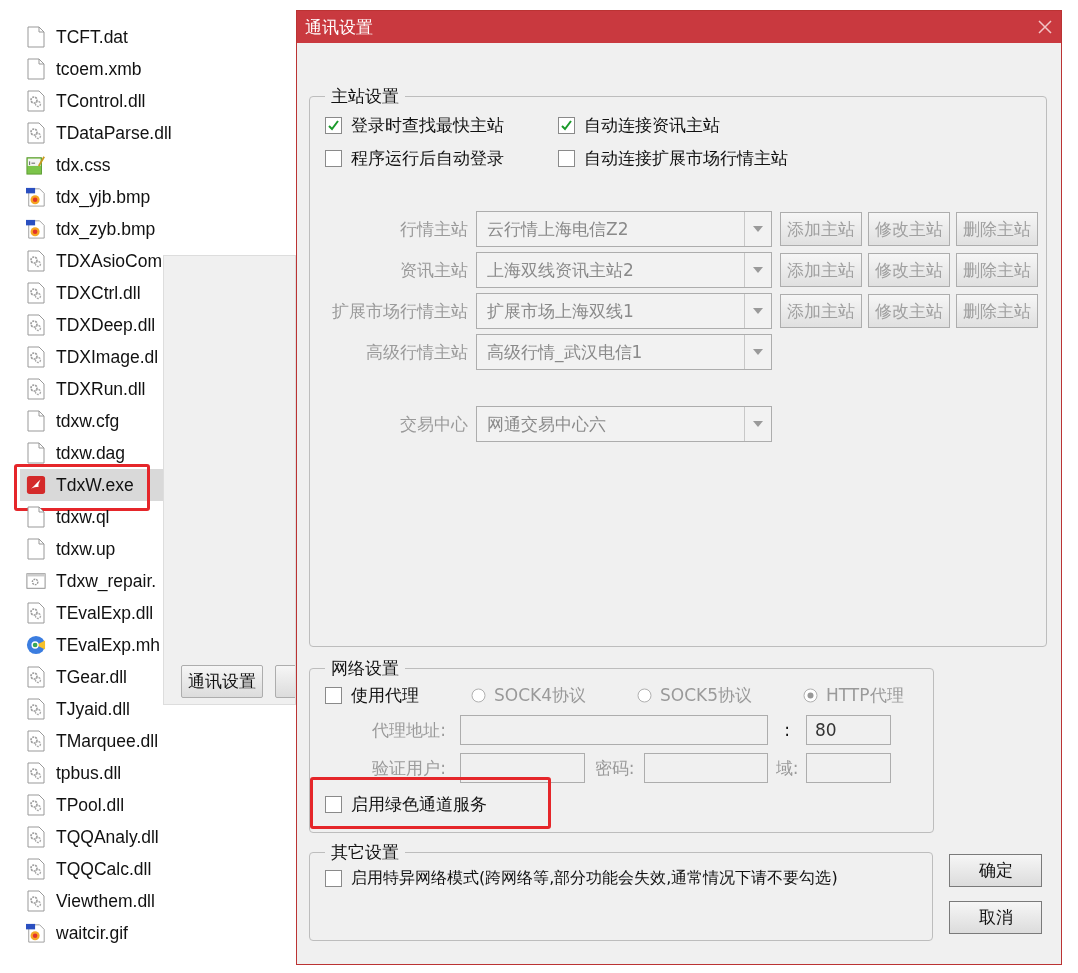 This screenshot has width=1078, height=973. What do you see at coordinates (91, 389) in the screenshot?
I see `file-item: TDXRun.dll` at bounding box center [91, 389].